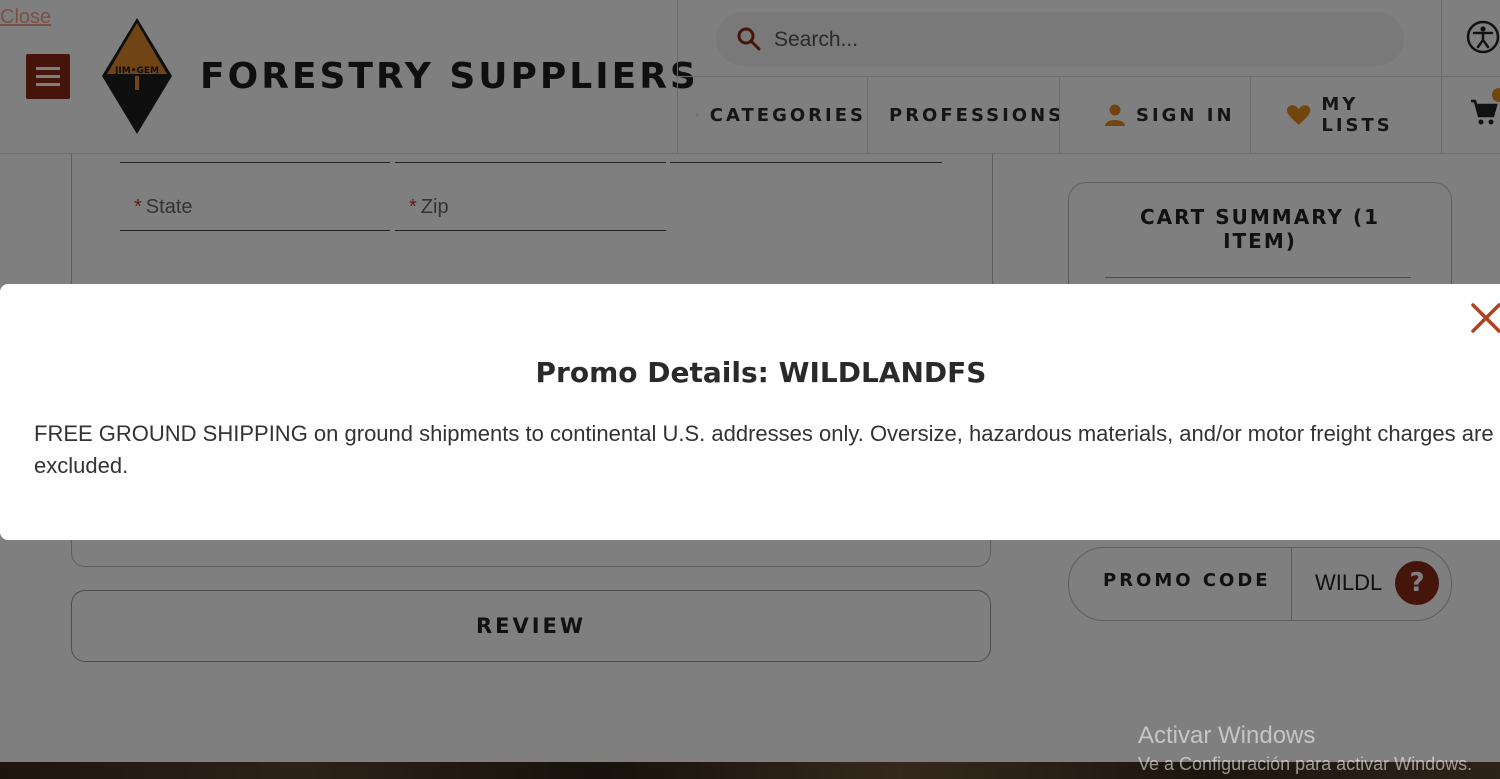  What do you see at coordinates (1305, 764) in the screenshot?
I see `windows-activation-hint: Ve a Configuración para activar Windows.` at bounding box center [1305, 764].